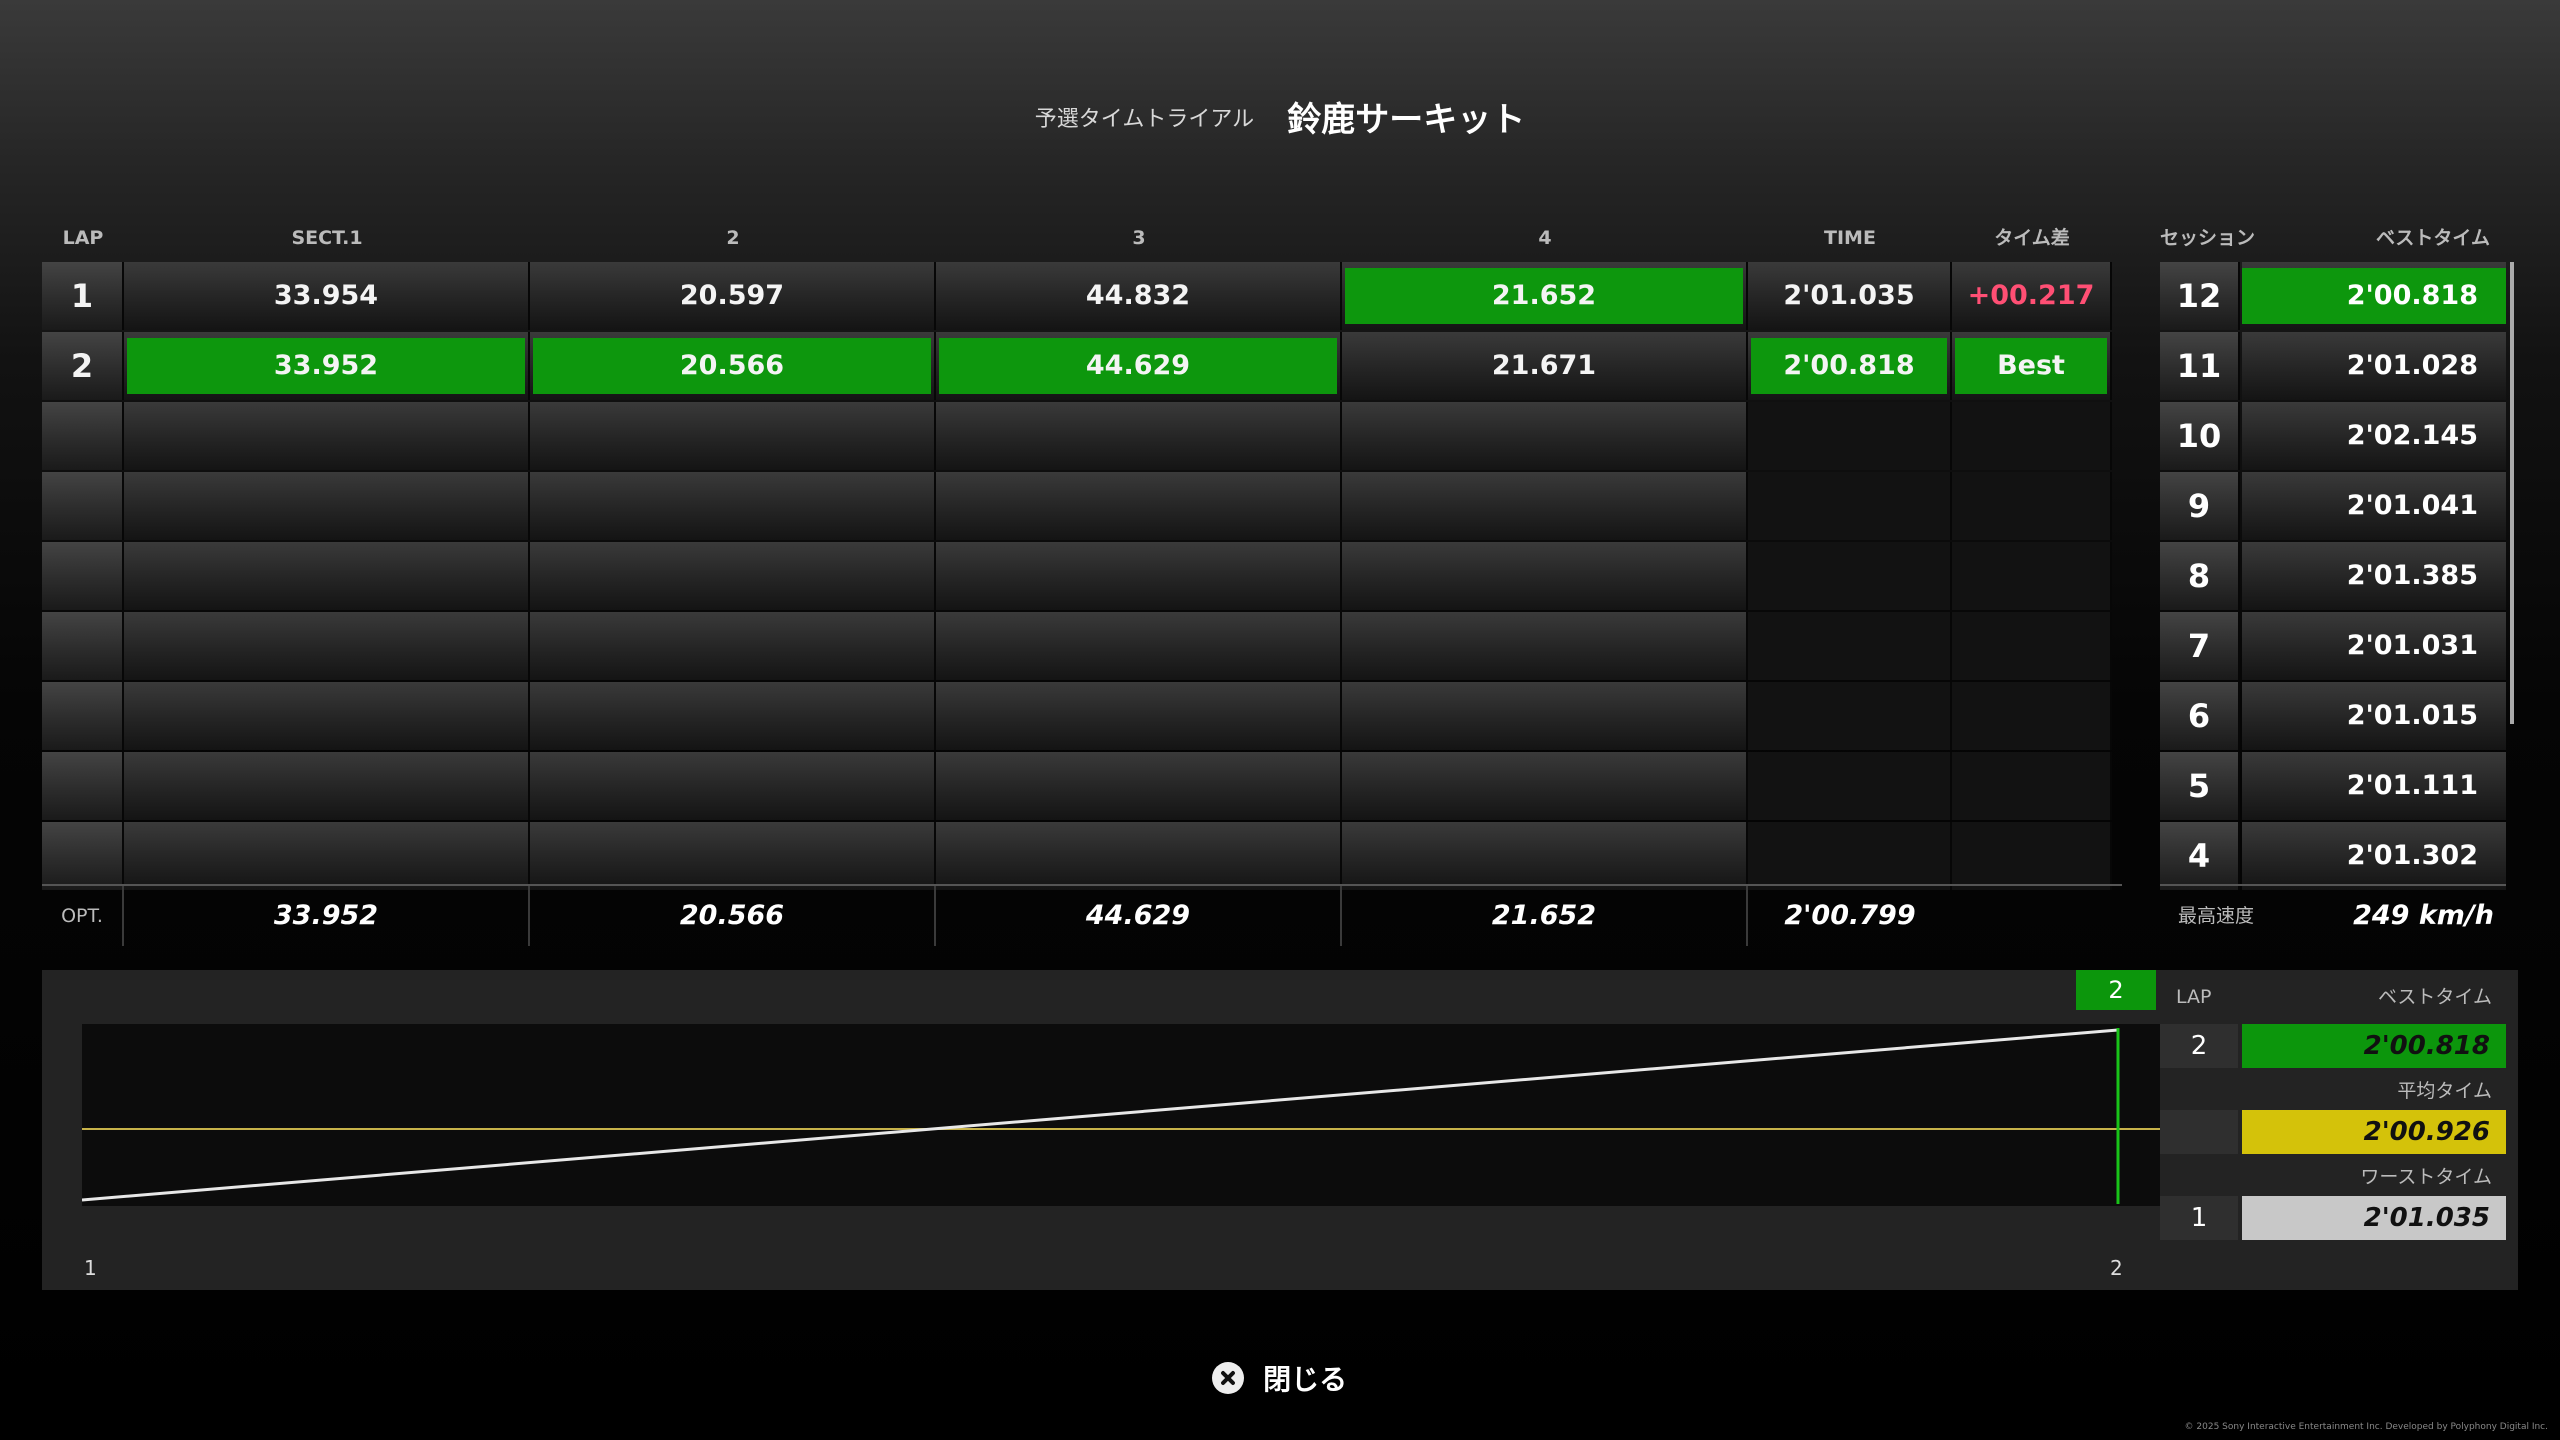 The height and width of the screenshot is (1440, 2560). I want to click on sector-4-time: 21.671, so click(1545, 366).